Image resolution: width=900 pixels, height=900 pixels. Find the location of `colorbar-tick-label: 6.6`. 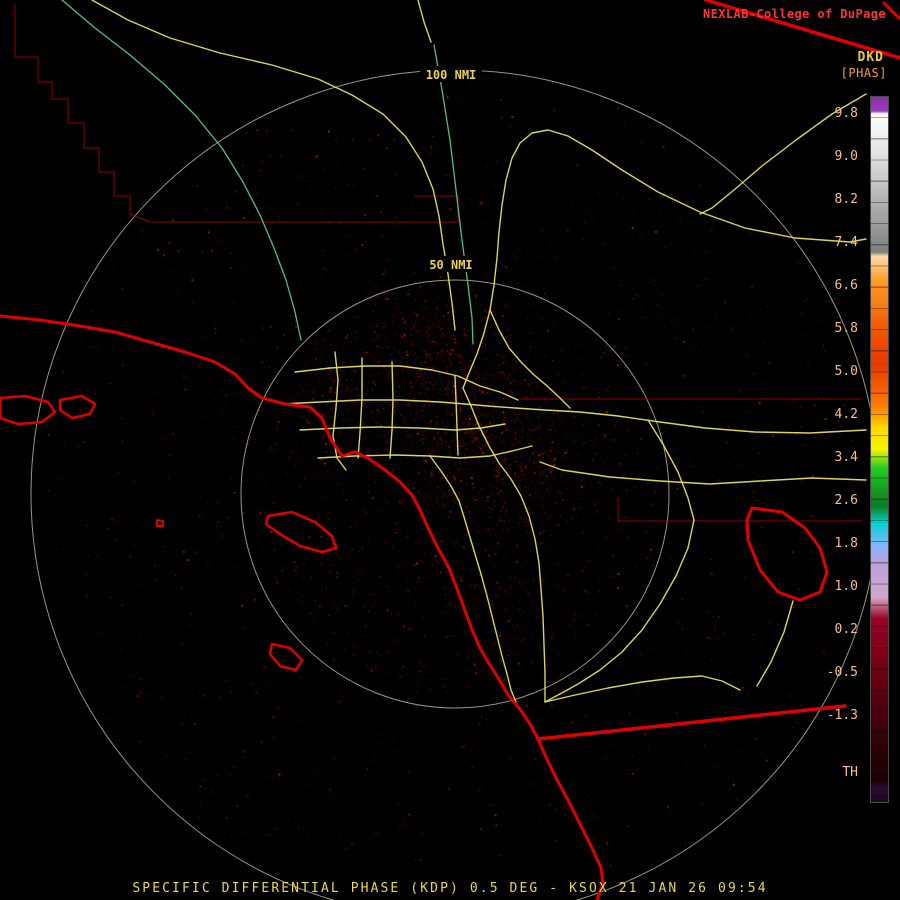

colorbar-tick-label: 6.6 is located at coordinates (846, 285).